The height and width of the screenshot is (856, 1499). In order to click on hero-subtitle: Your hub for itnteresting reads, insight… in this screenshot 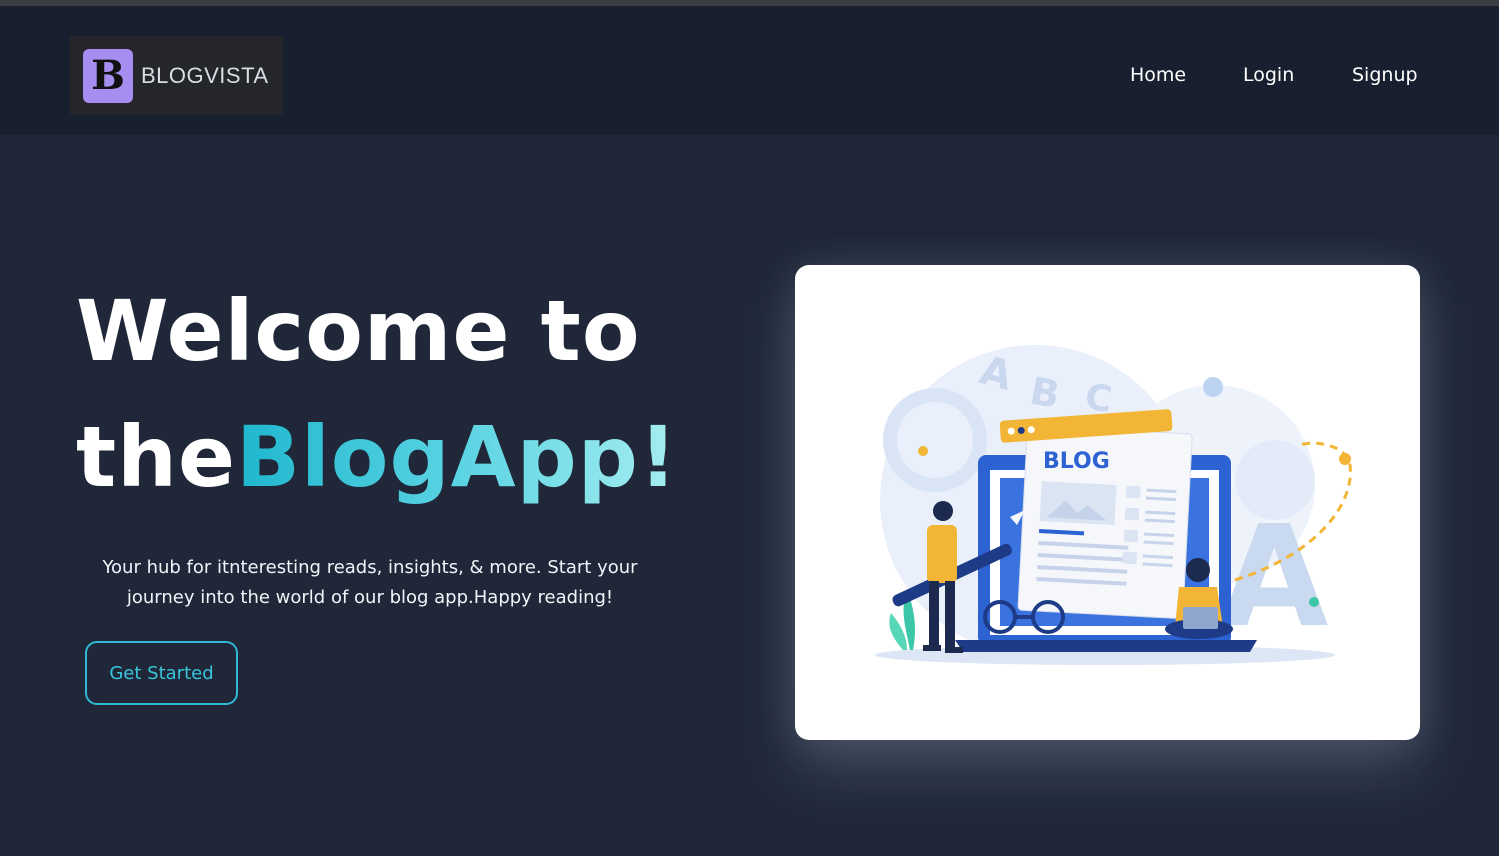, I will do `click(370, 582)`.